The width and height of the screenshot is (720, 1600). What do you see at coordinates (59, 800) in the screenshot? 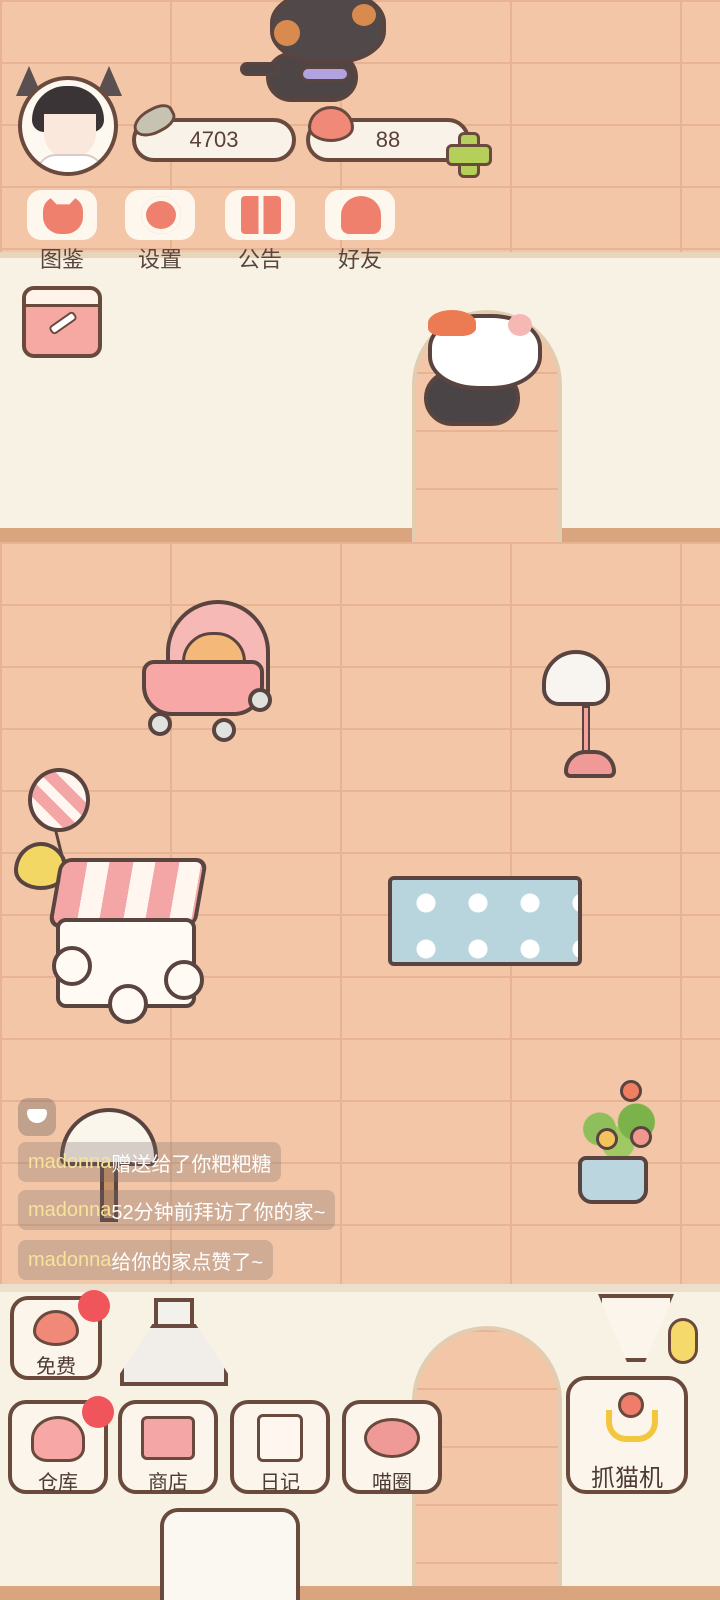
I see `striped-balloon` at bounding box center [59, 800].